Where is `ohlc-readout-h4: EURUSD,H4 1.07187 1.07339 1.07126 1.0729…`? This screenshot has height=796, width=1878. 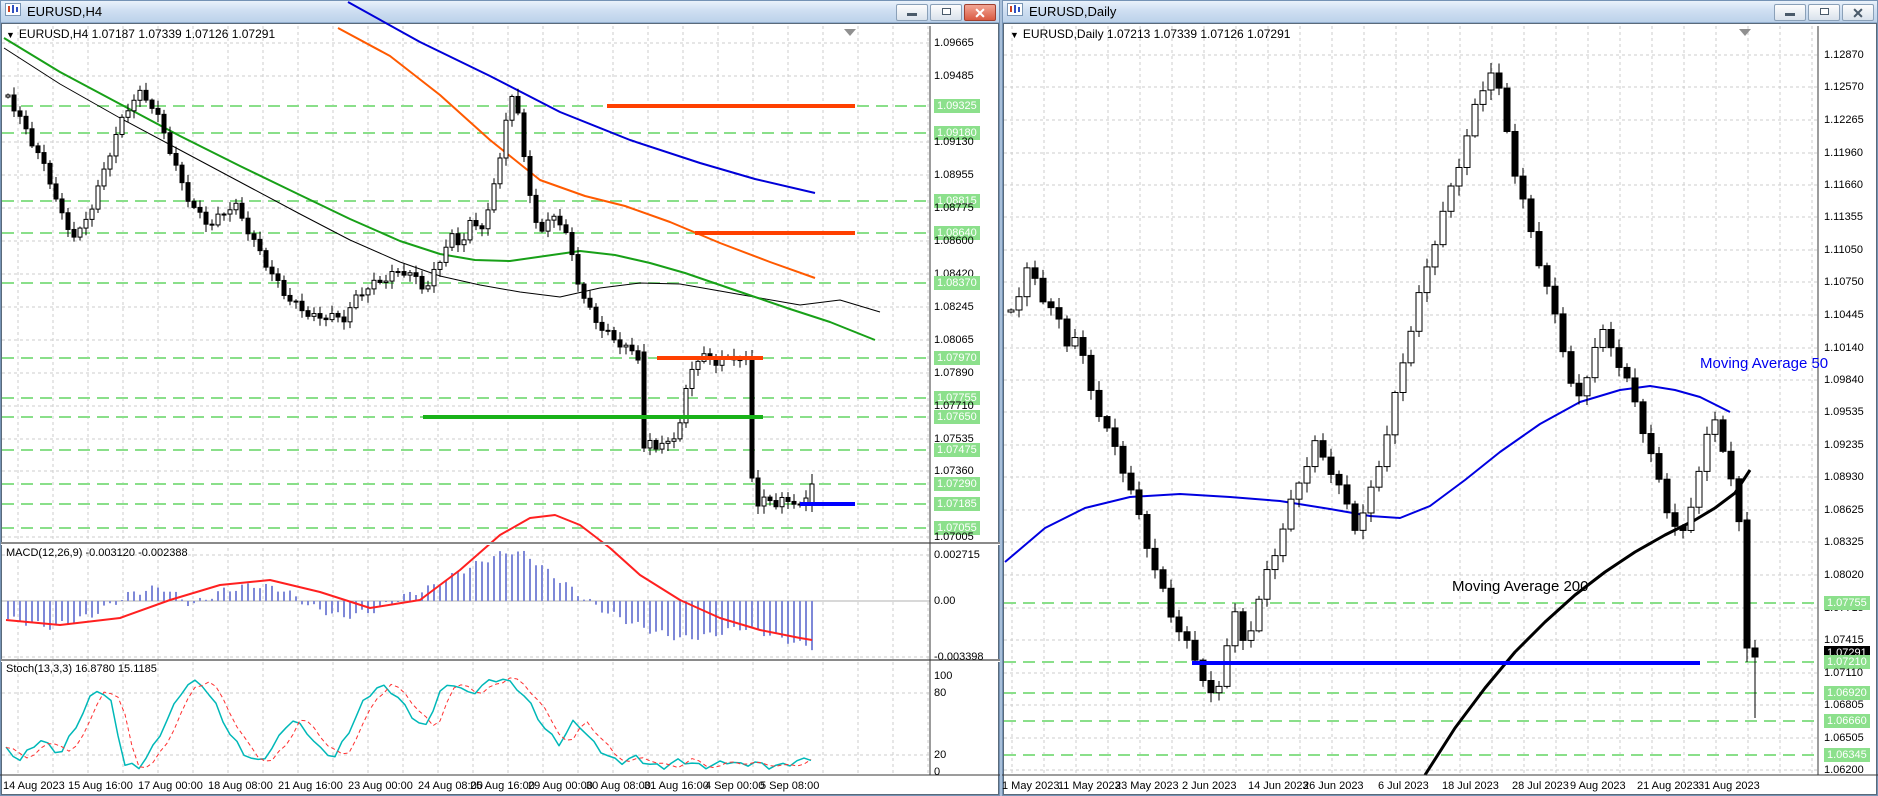 ohlc-readout-h4: EURUSD,H4 1.07187 1.07339 1.07126 1.0729… is located at coordinates (147, 34).